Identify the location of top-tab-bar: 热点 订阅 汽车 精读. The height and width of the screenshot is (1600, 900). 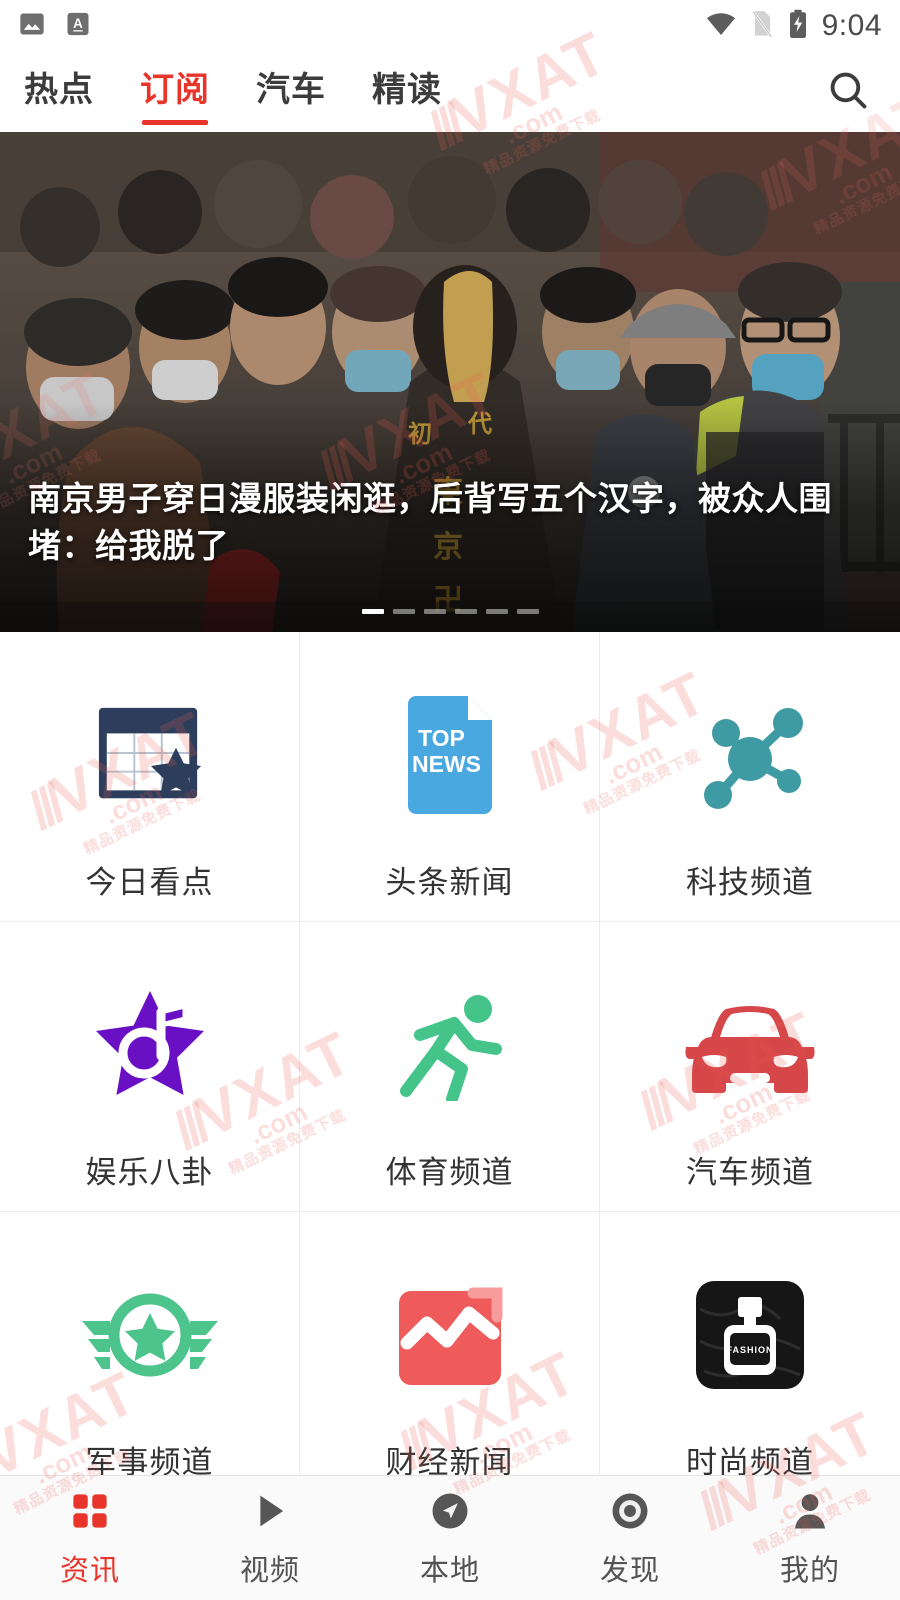
(450, 92).